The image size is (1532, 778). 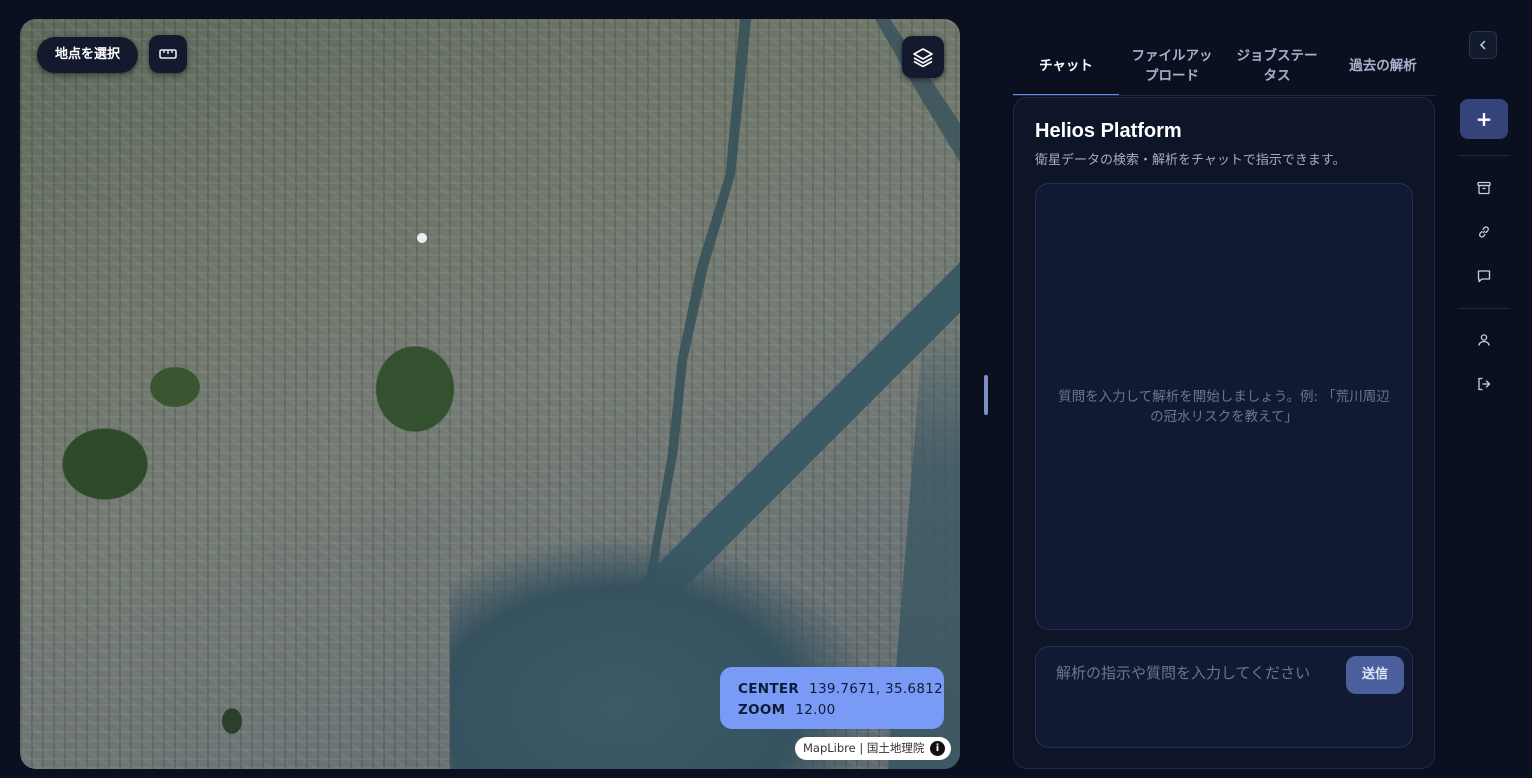 I want to click on layers-button, so click(x=923, y=57).